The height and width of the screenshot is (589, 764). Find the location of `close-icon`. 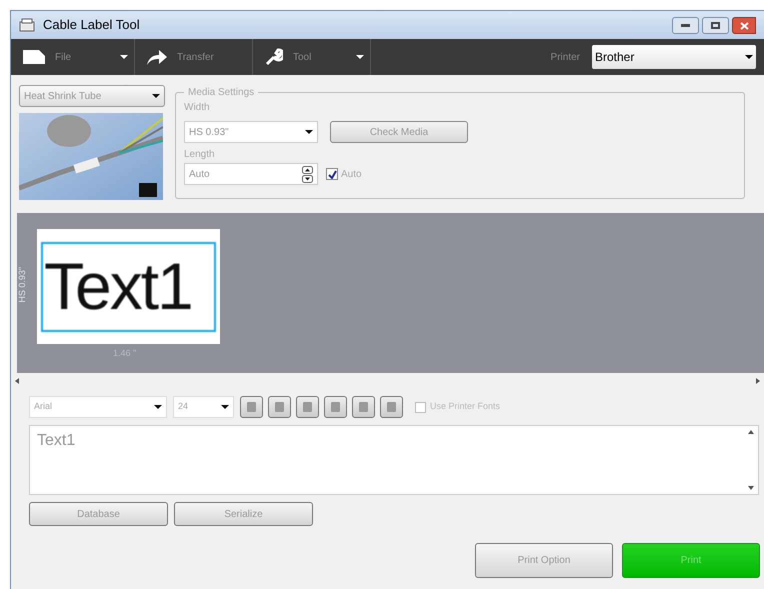

close-icon is located at coordinates (744, 26).